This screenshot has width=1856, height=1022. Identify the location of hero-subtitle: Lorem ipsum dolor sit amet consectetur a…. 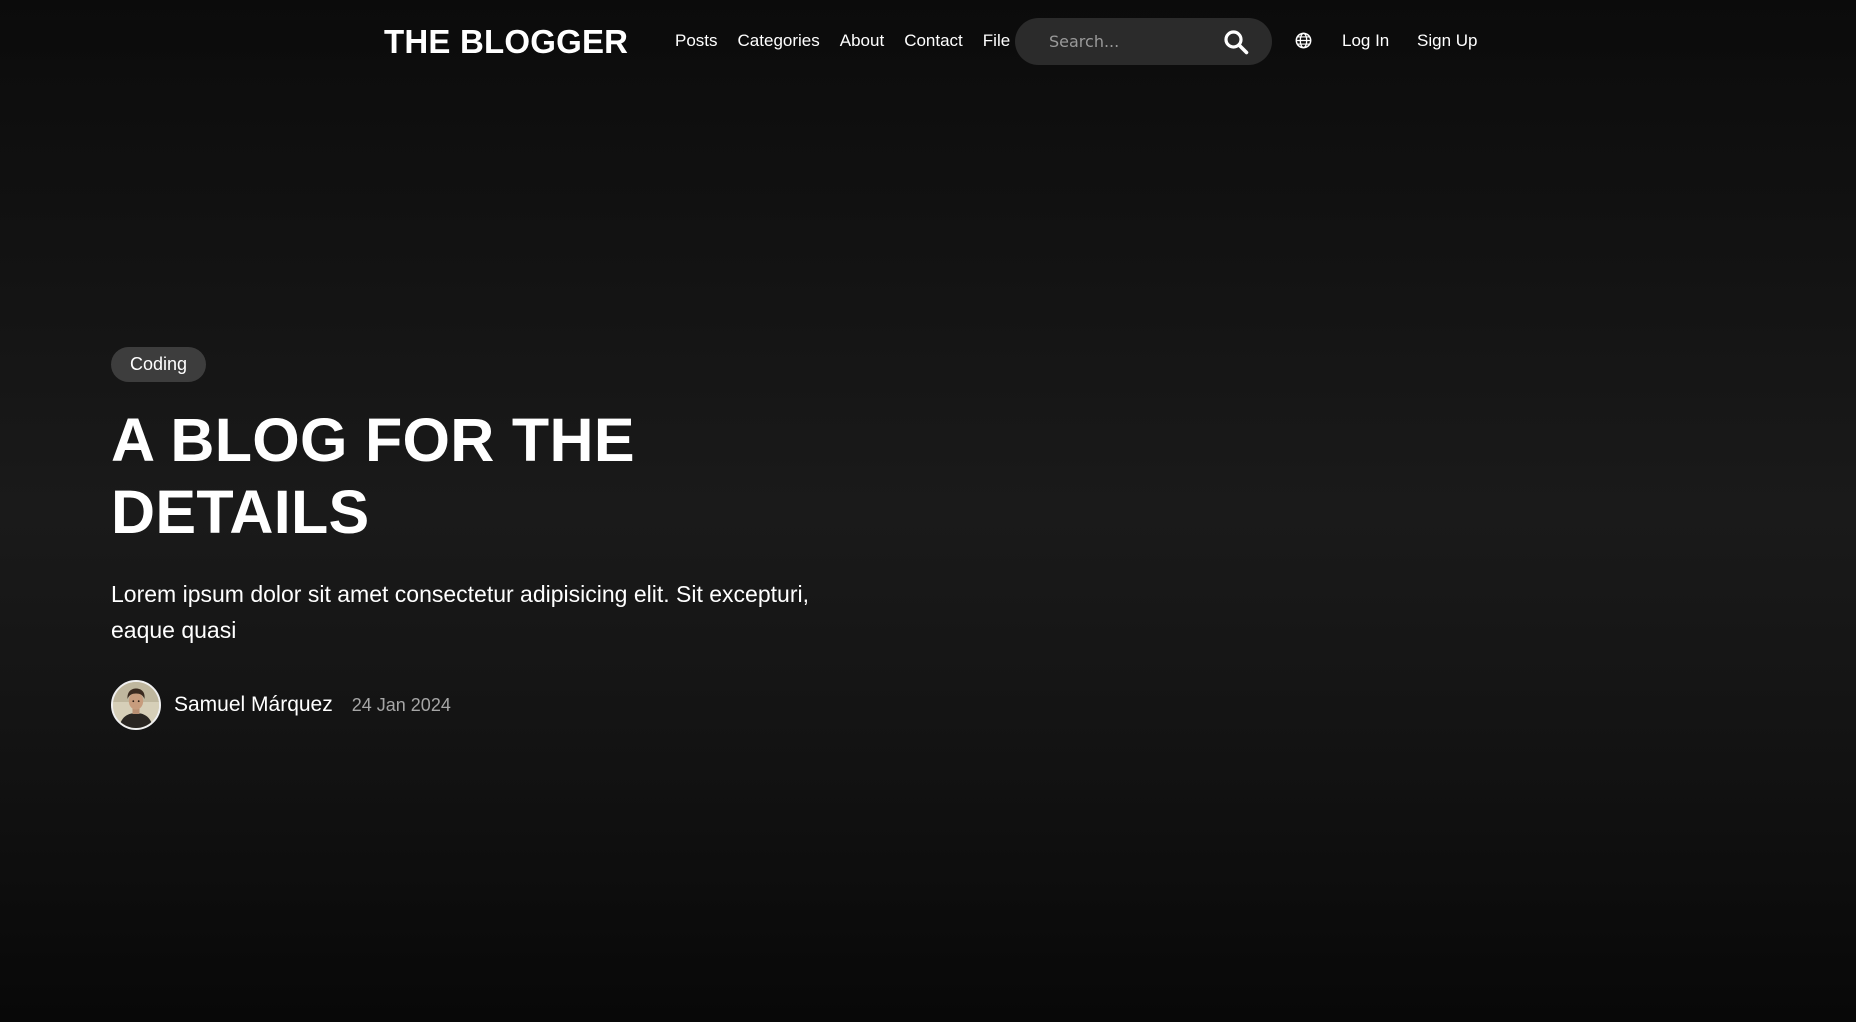
(460, 612).